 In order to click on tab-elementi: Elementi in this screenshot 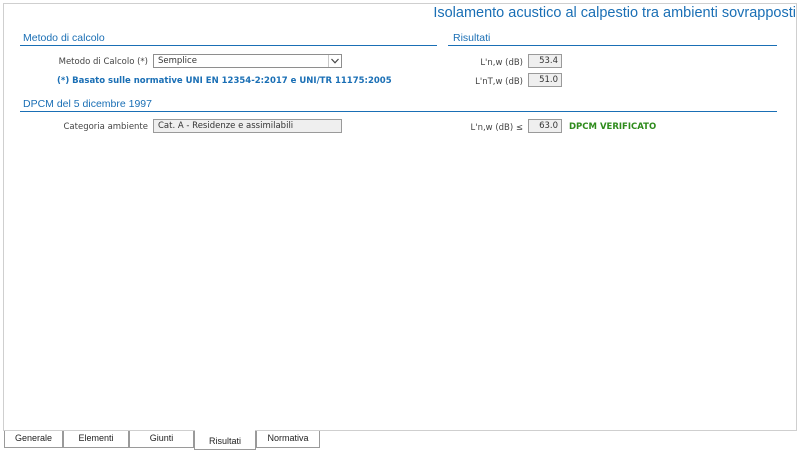, I will do `click(96, 439)`.